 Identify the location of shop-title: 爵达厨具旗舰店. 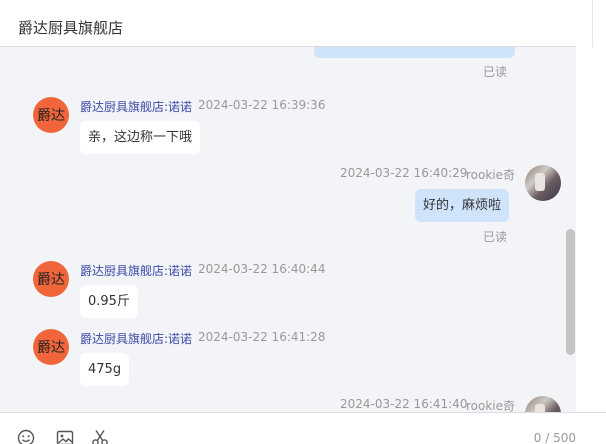
(71, 28).